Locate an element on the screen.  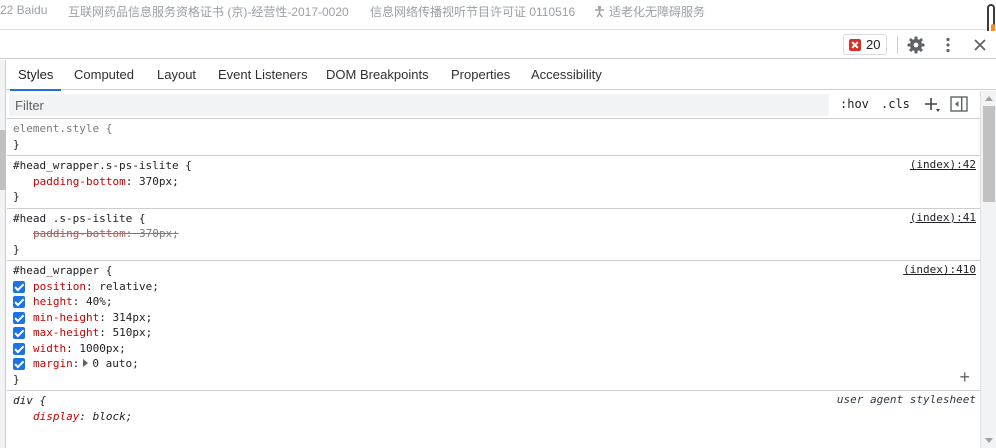
baidu-text: 22 Baidu is located at coordinates (24, 10).